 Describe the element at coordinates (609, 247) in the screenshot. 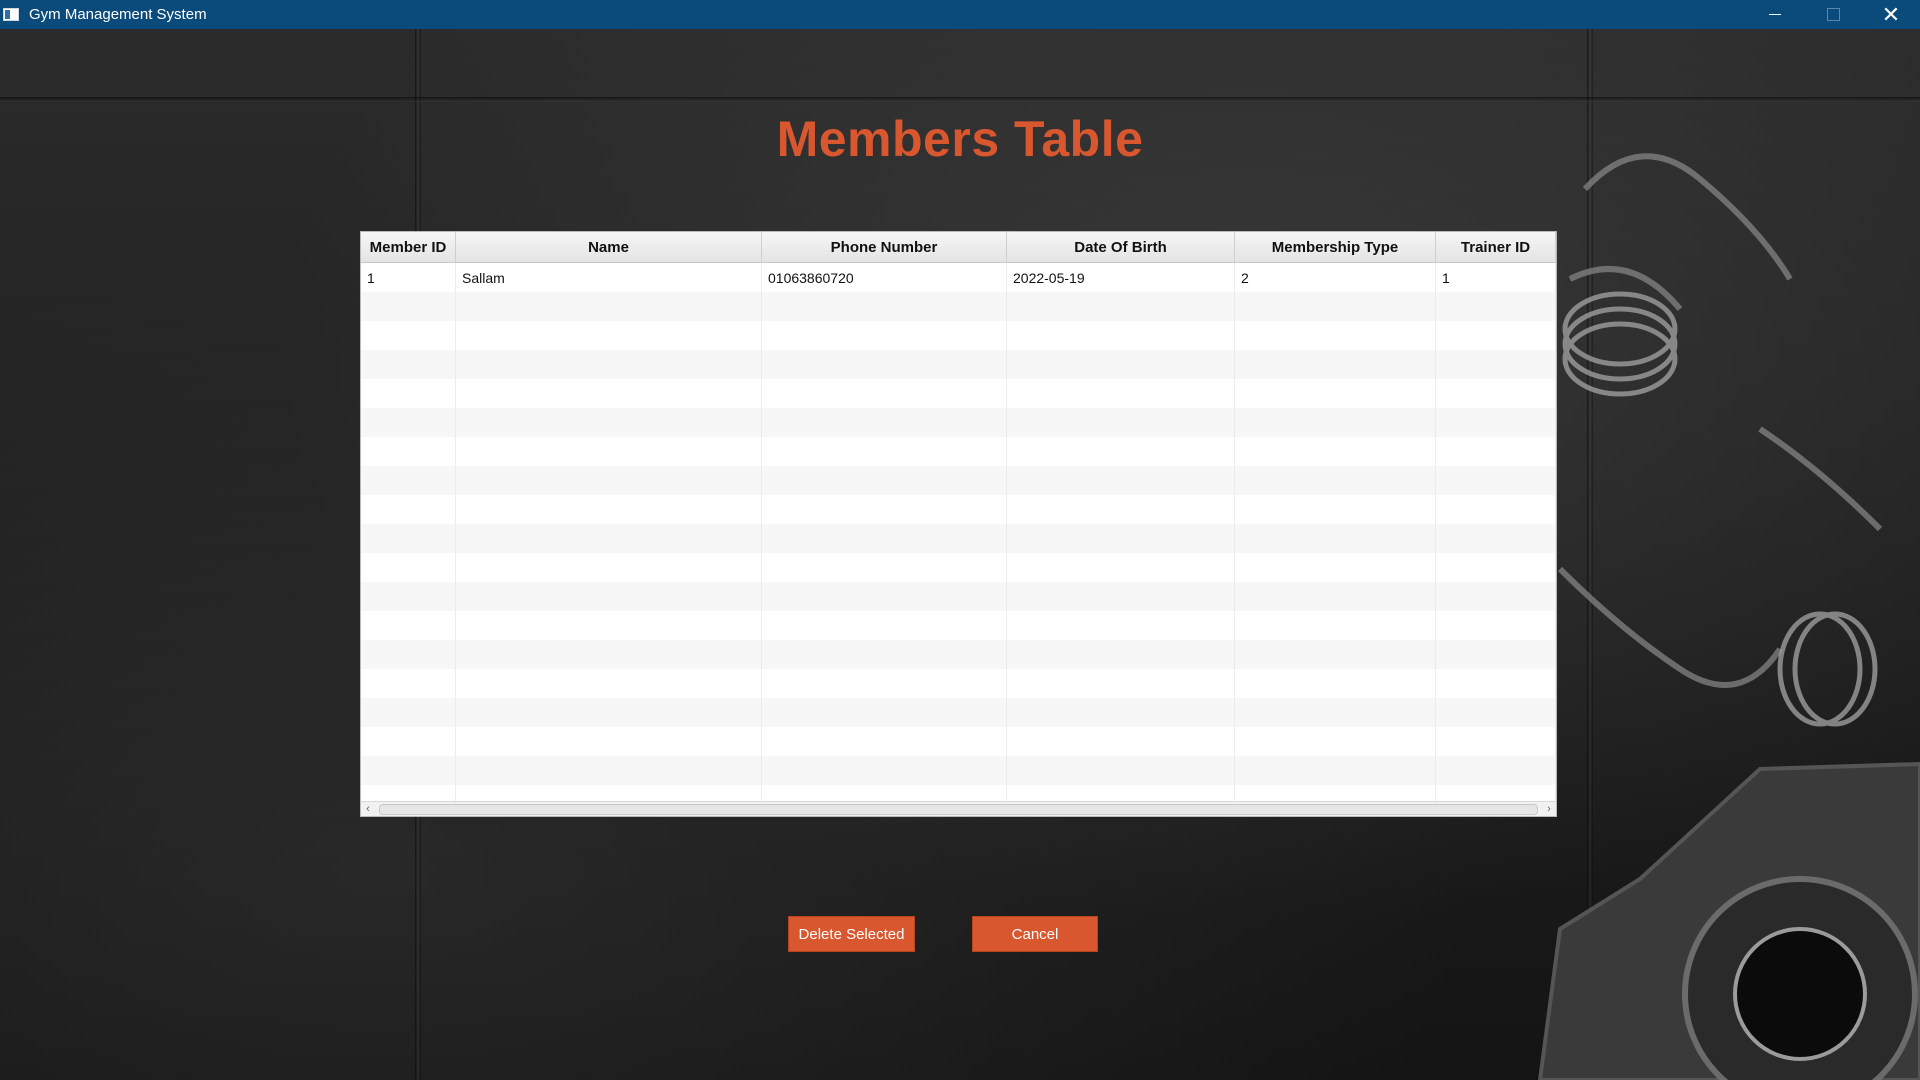

I see `column-header-name: Name` at that location.